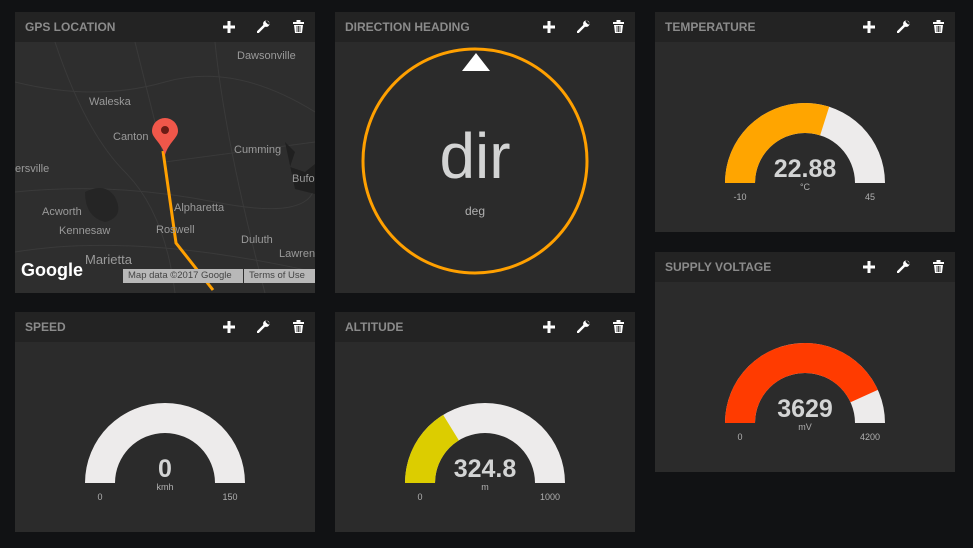 The image size is (973, 548). What do you see at coordinates (32, 169) in the screenshot?
I see `map-place: ersville` at bounding box center [32, 169].